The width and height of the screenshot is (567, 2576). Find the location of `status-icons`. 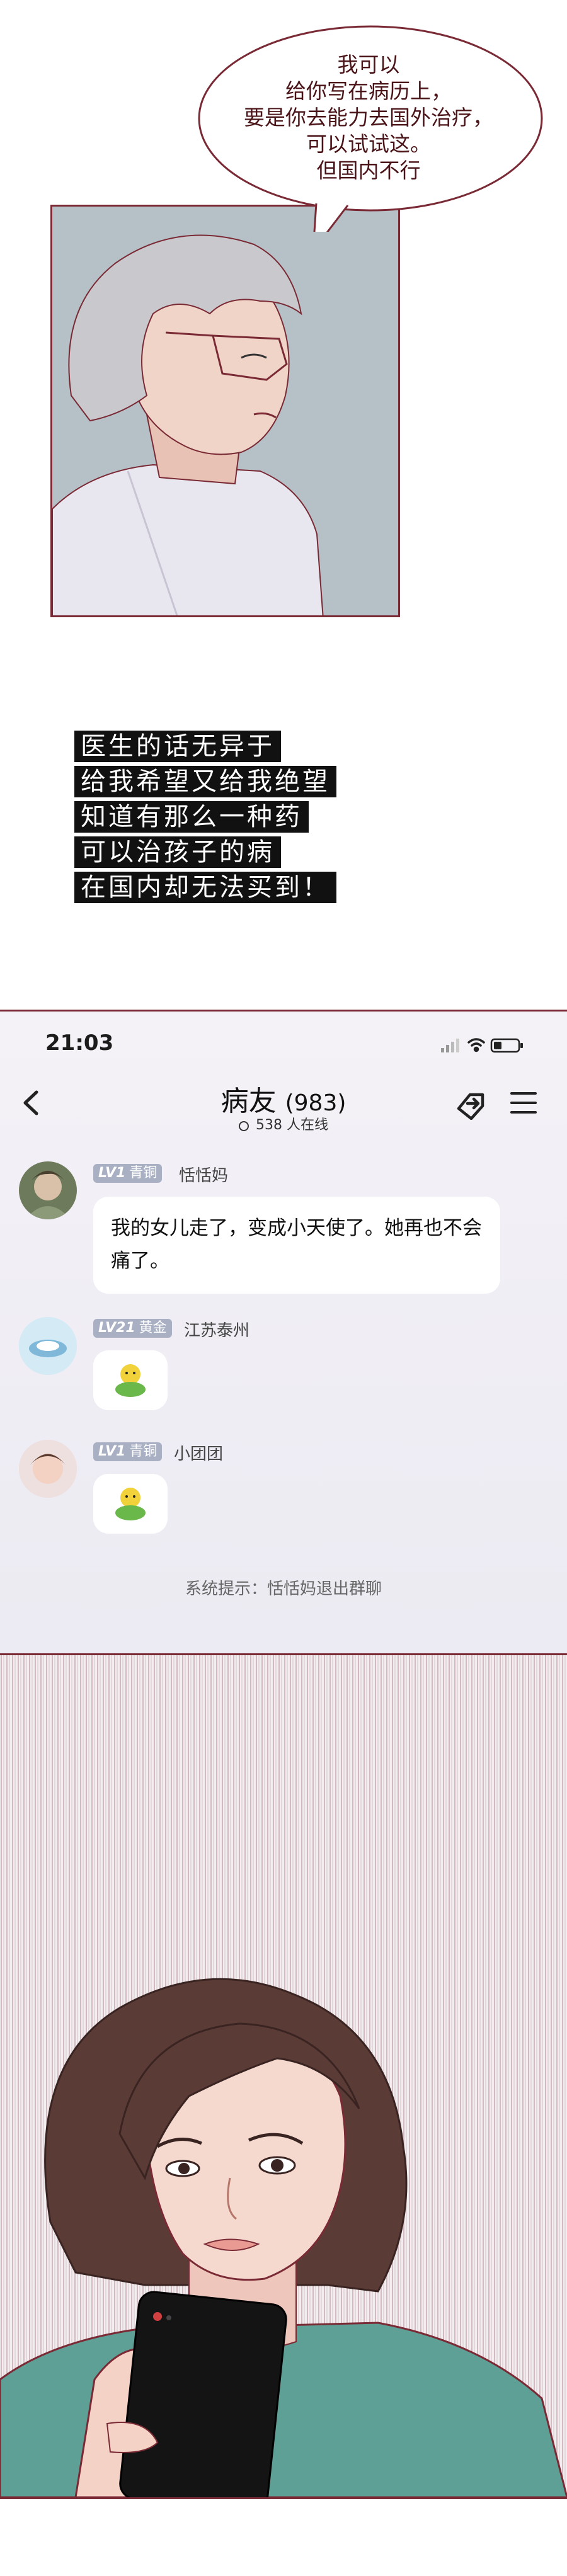

status-icons is located at coordinates (482, 1044).